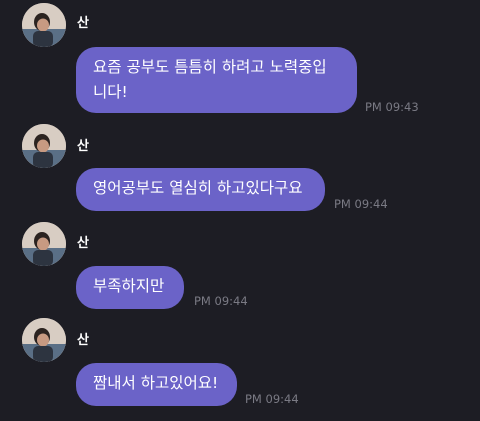  What do you see at coordinates (156, 384) in the screenshot?
I see `message-bubble: 짬내서 하고있어요!` at bounding box center [156, 384].